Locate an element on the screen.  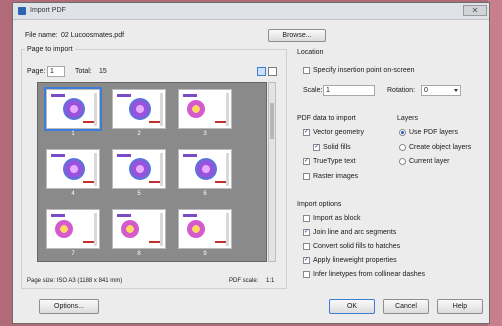
thumbnail-caption: 8 is located at coordinates (139, 254).